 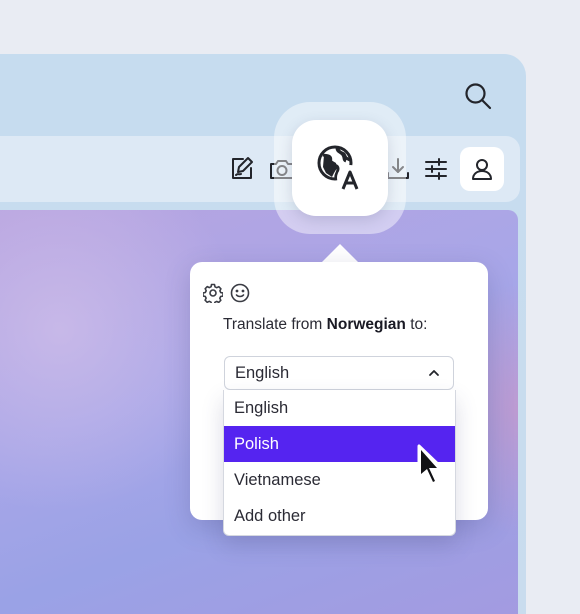 I want to click on emoji-button, so click(x=240, y=293).